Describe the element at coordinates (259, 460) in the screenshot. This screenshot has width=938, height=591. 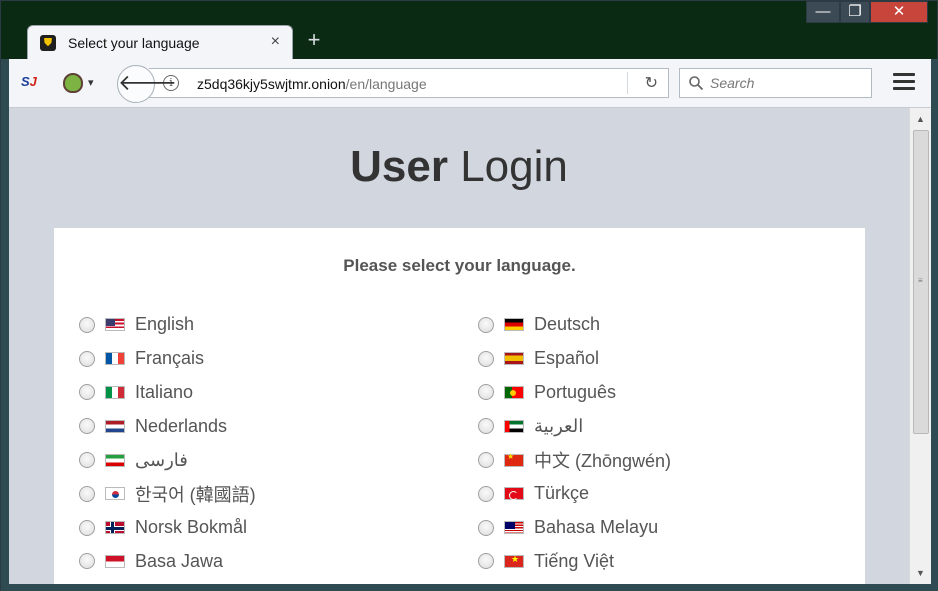
I see `language-option-lang-left-4: فارسی` at that location.